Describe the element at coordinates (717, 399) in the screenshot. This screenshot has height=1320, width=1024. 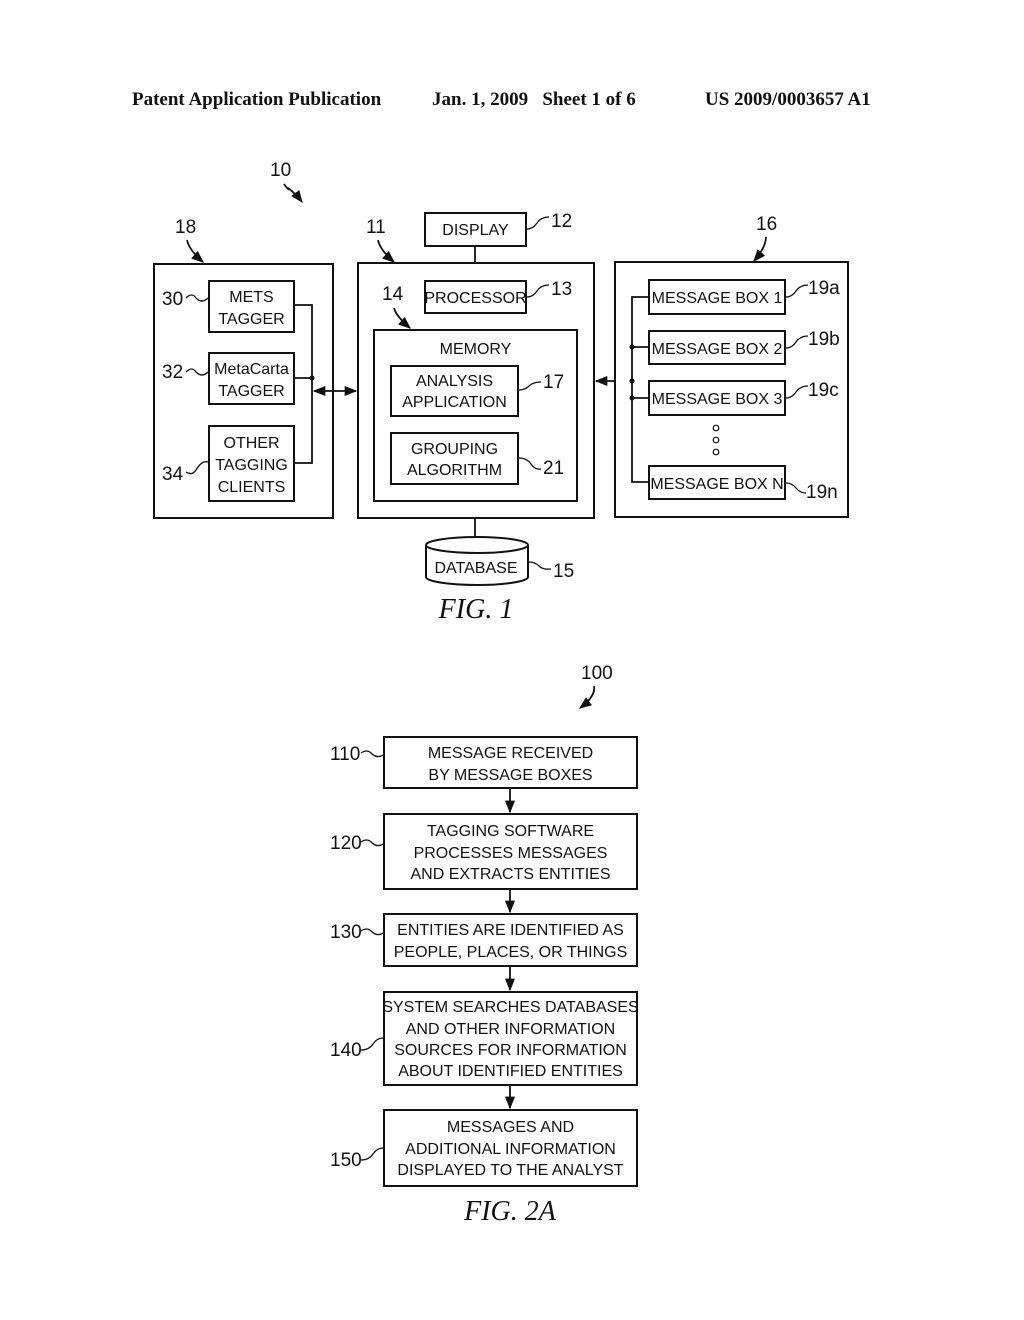
I see `box-text: MESSAGE BOX 3` at that location.